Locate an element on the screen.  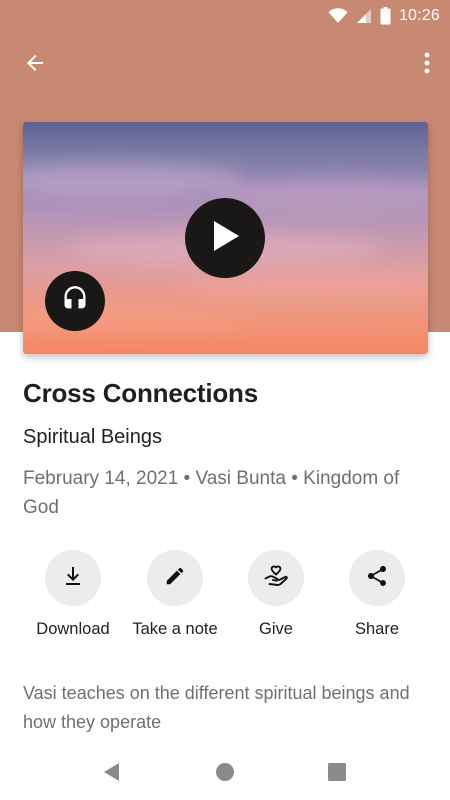
sermon-subtitle: Spiritual Beings is located at coordinates (92, 437).